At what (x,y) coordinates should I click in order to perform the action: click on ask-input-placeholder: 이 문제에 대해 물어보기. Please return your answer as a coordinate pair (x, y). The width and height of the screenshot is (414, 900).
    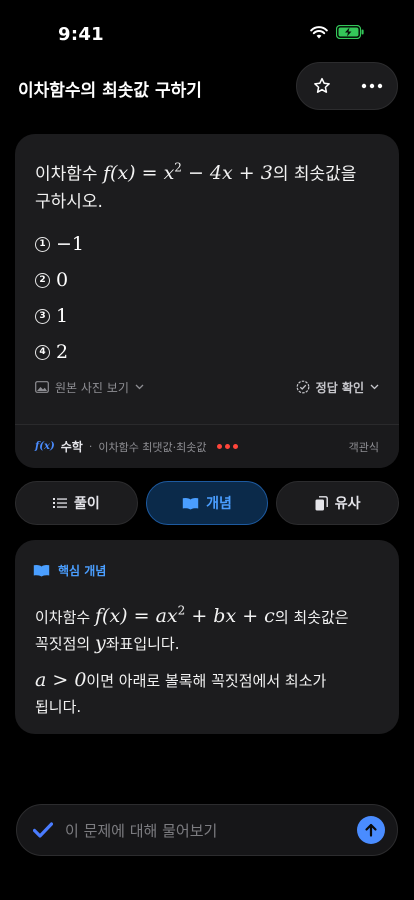
    Looking at the image, I should click on (211, 830).